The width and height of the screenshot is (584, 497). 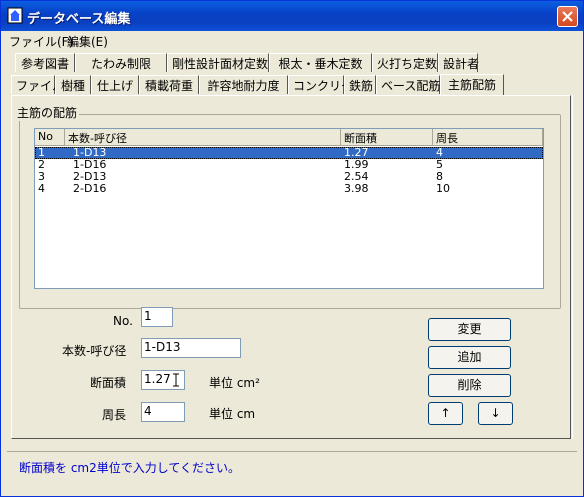 What do you see at coordinates (114, 415) in the screenshot?
I see `perimeter-label: 周長` at bounding box center [114, 415].